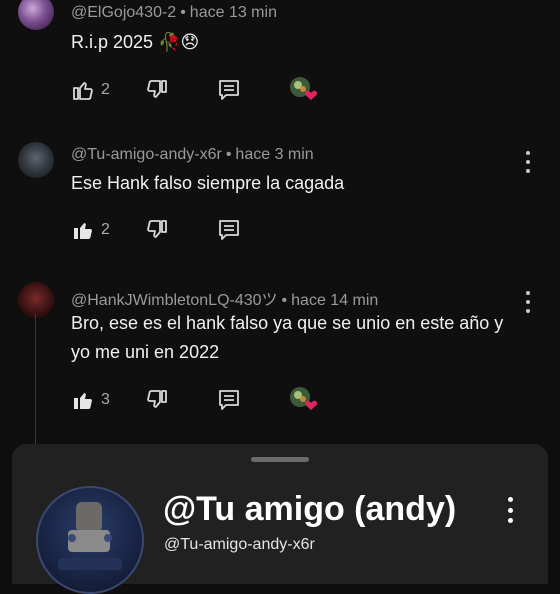  What do you see at coordinates (208, 183) in the screenshot?
I see `comment-text: Ese Hank falso siempre la cagada` at bounding box center [208, 183].